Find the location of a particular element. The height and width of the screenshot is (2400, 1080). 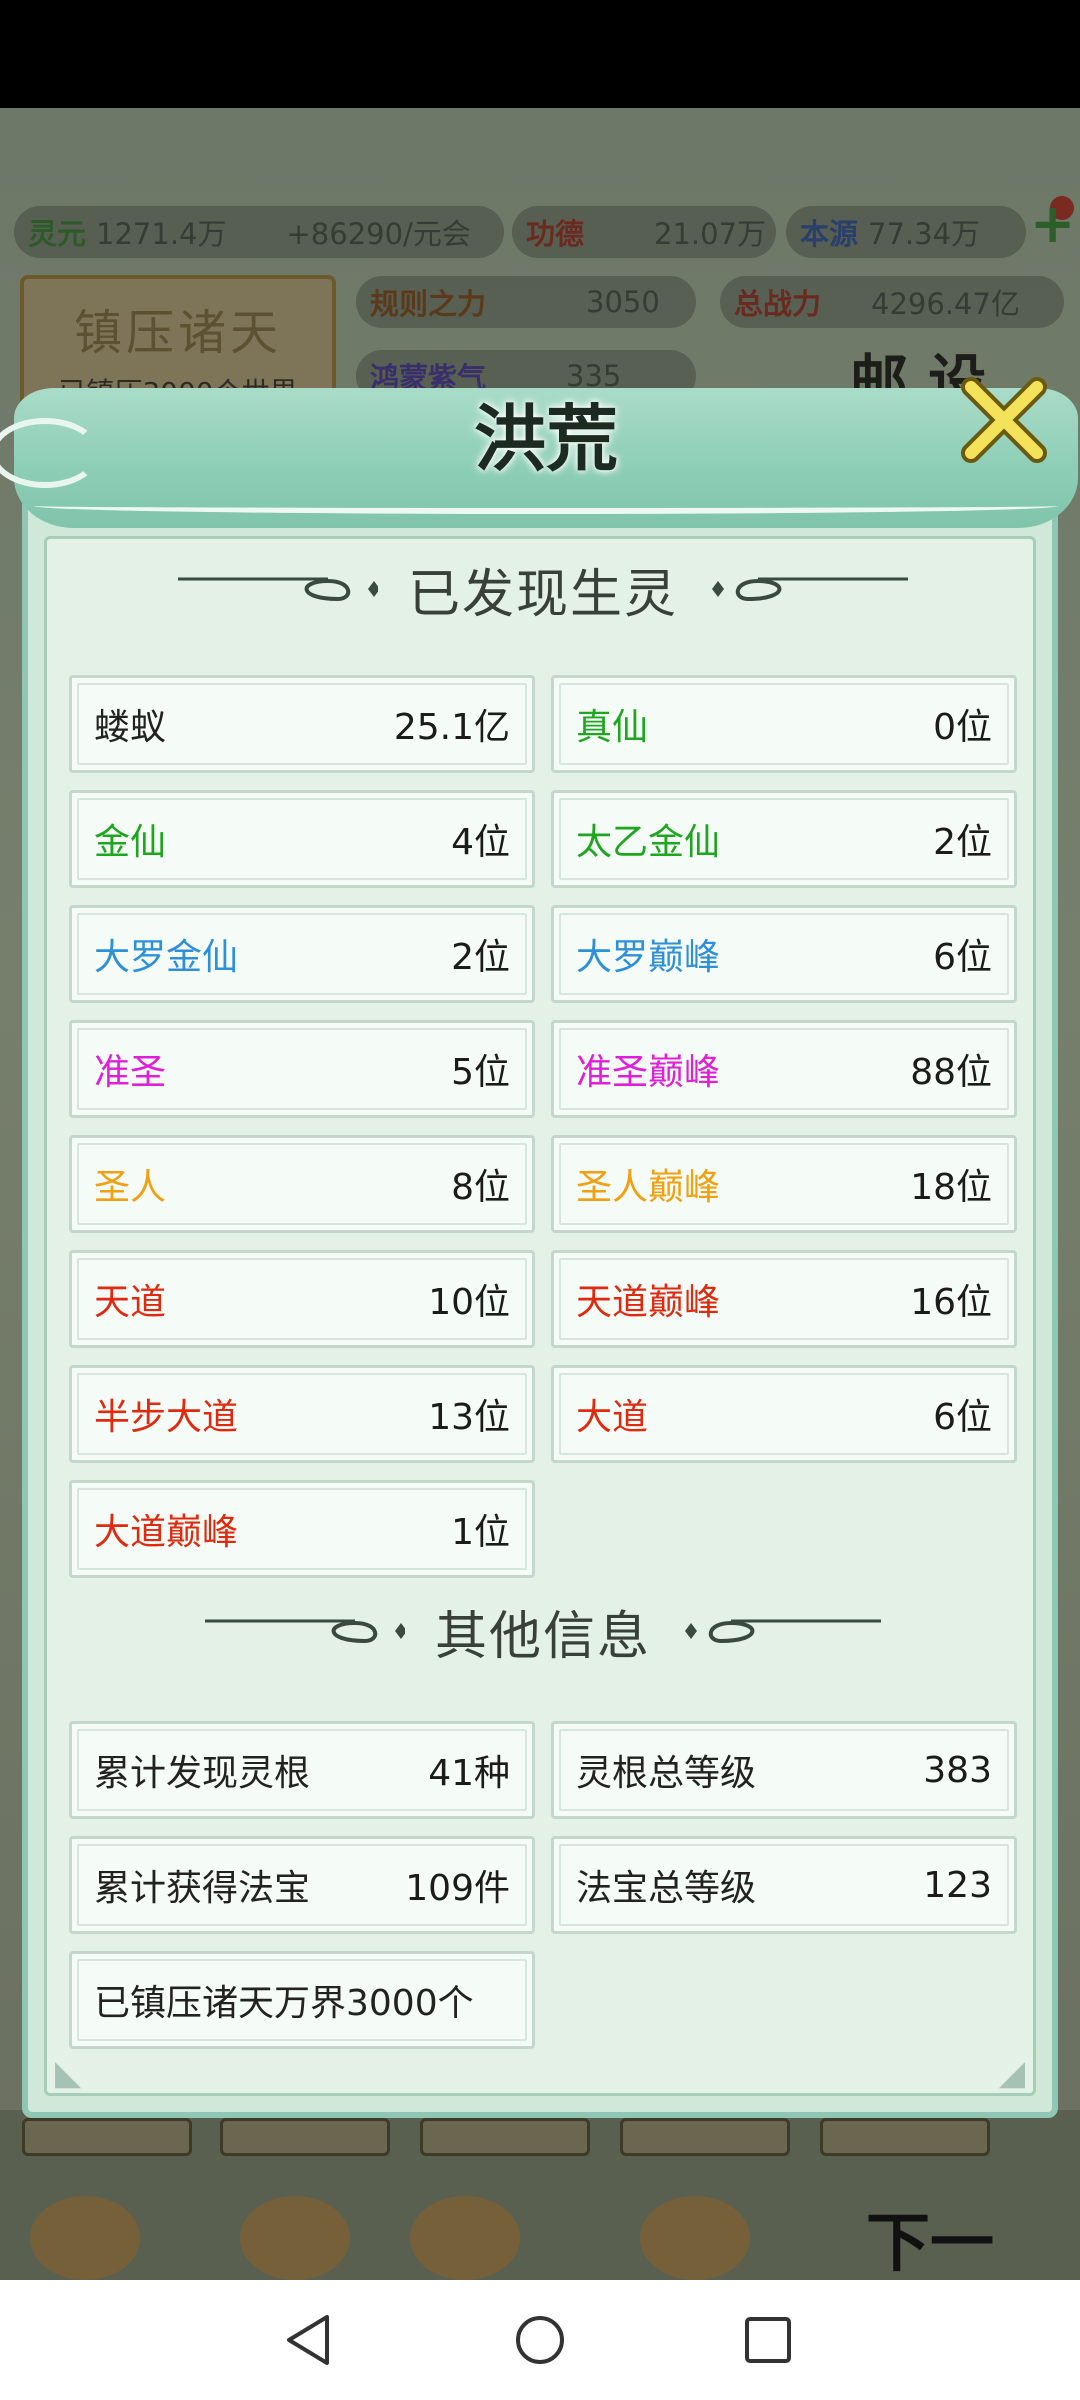

being-name: 圣人巅峰 is located at coordinates (648, 1187).